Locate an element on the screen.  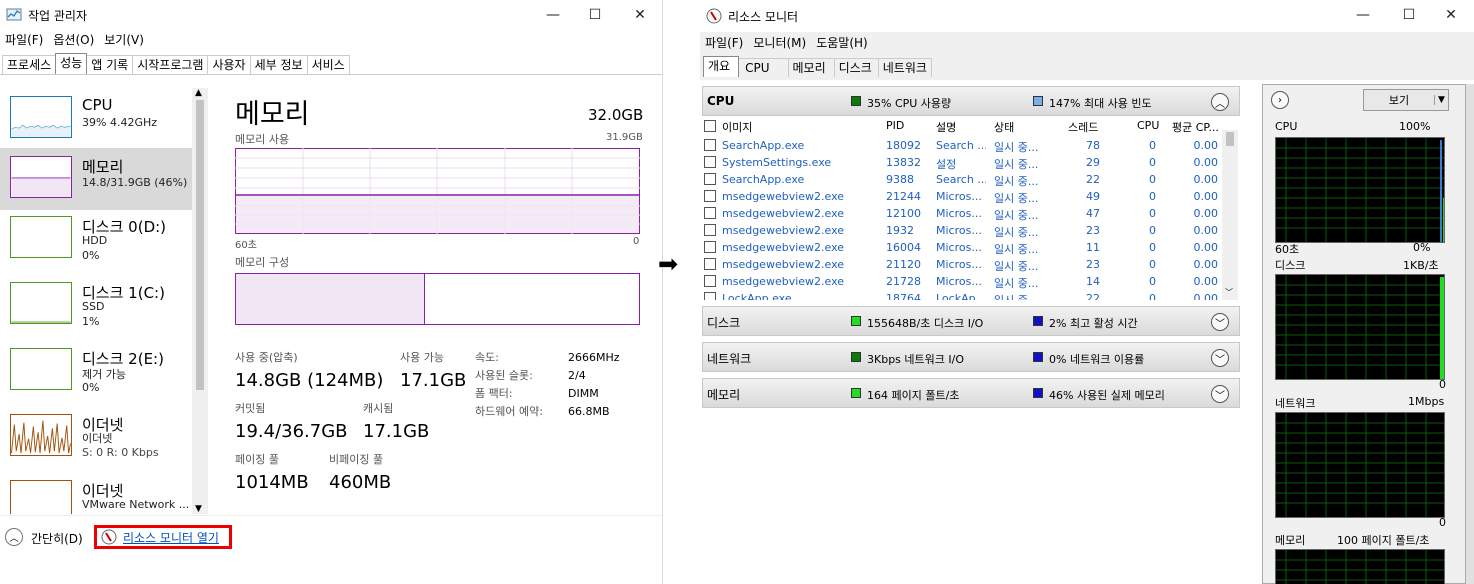
tab-app-history: 앱 기록 is located at coordinates (110, 64).